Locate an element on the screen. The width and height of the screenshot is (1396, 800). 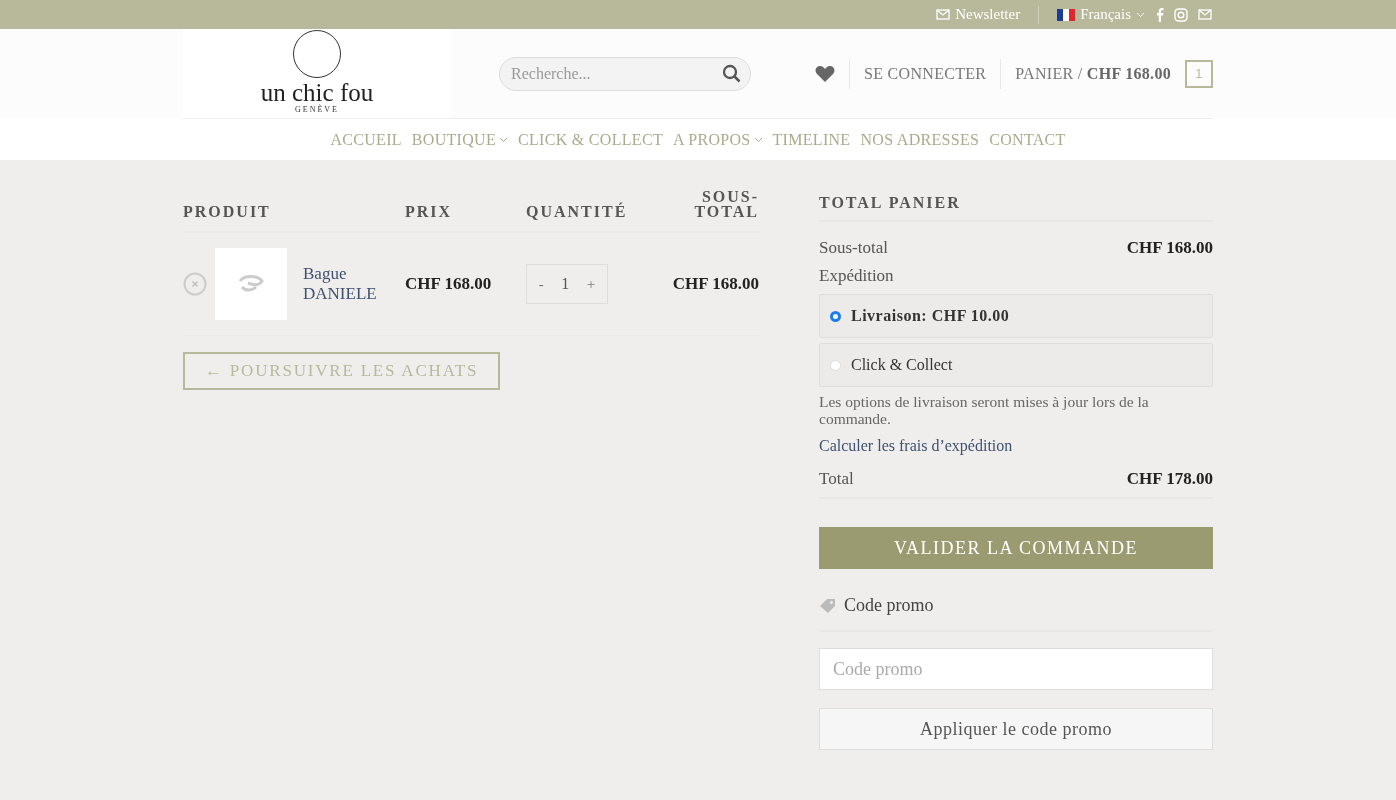
shipping-option: Click & Collect is located at coordinates (1016, 365).